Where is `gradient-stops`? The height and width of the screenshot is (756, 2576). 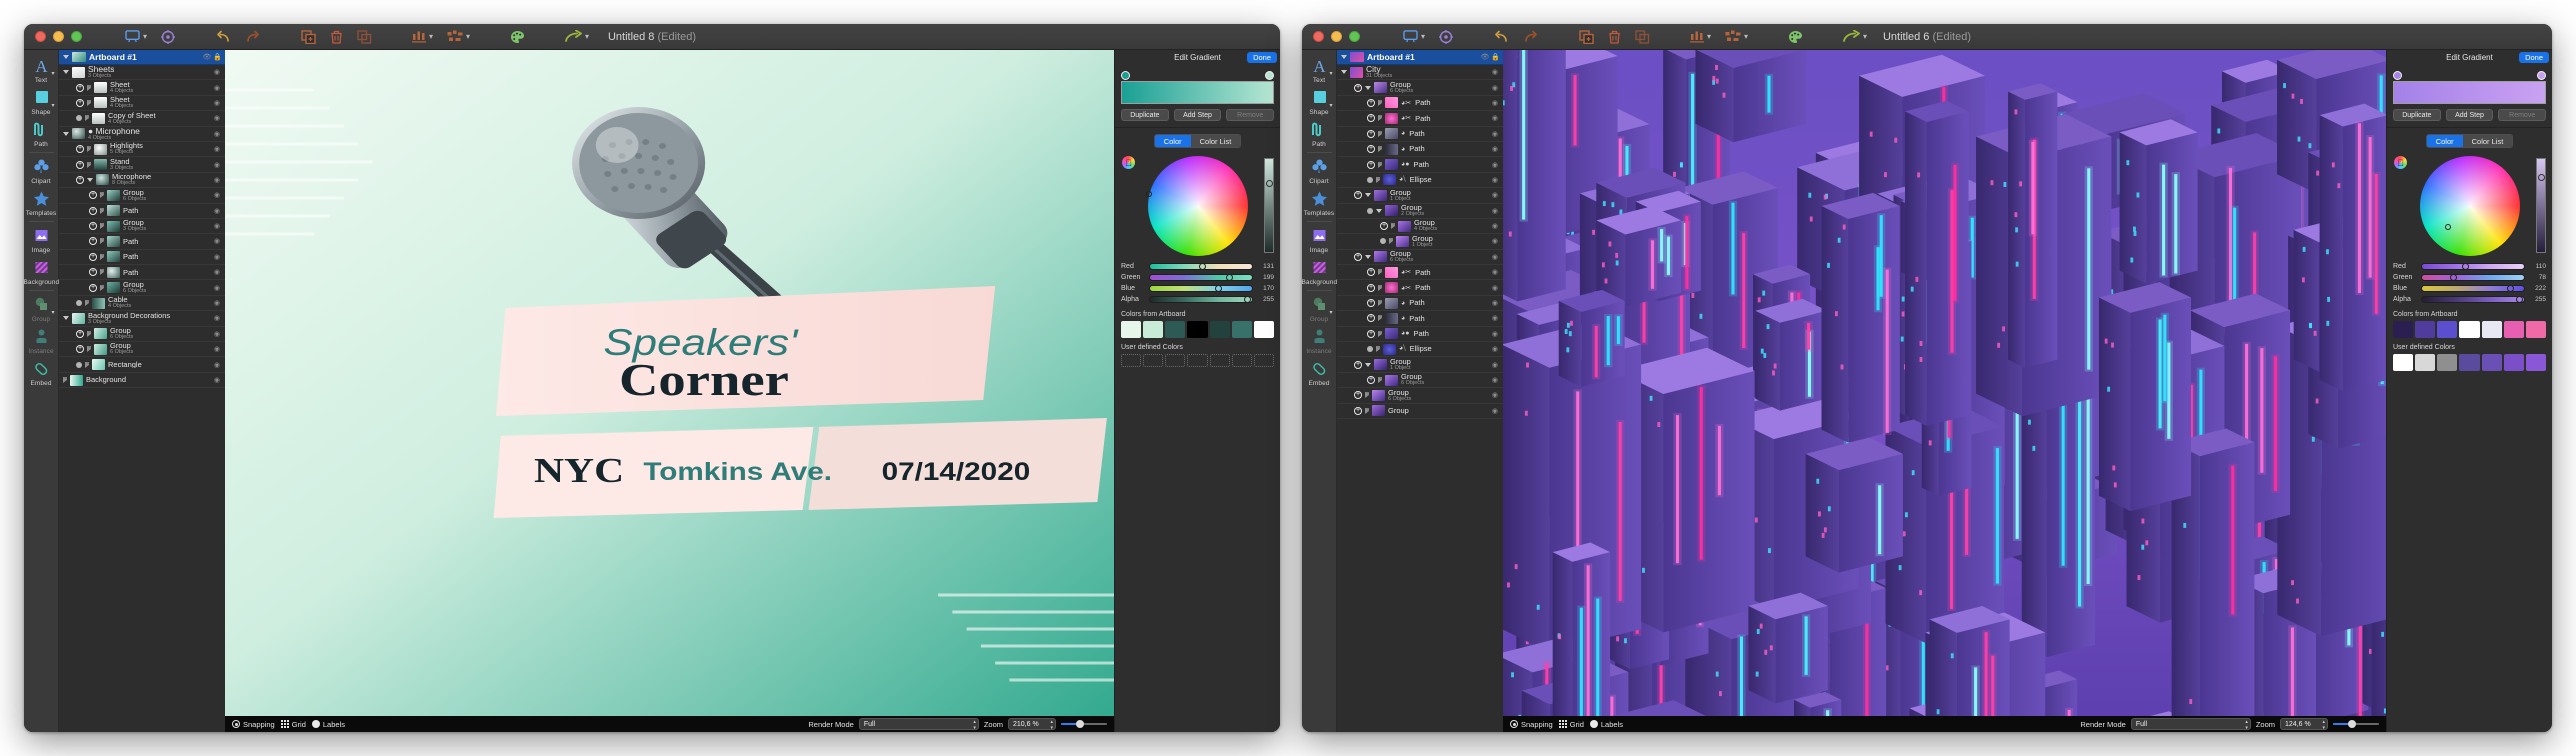 gradient-stops is located at coordinates (2469, 76).